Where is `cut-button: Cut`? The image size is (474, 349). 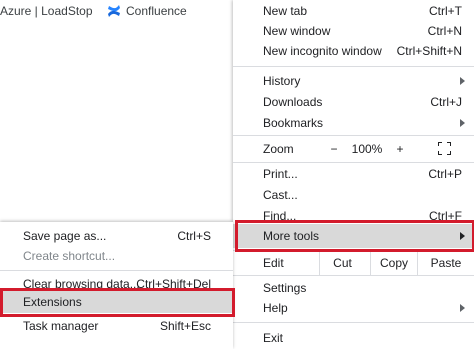 cut-button: Cut is located at coordinates (342, 263).